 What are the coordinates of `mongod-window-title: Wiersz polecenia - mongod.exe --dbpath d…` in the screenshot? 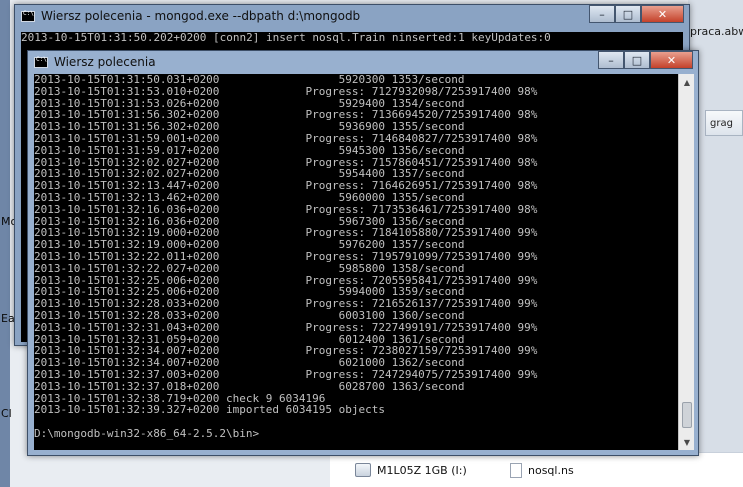 It's located at (201, 16).